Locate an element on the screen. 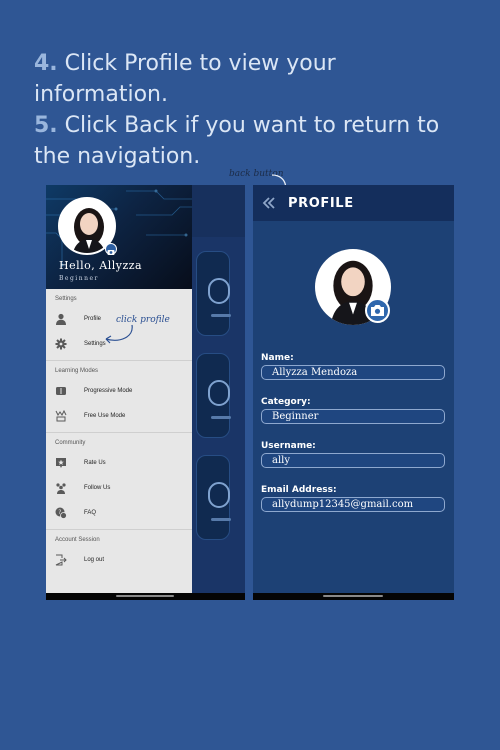 This screenshot has height=750, width=500. brain-icon is located at coordinates (219, 291).